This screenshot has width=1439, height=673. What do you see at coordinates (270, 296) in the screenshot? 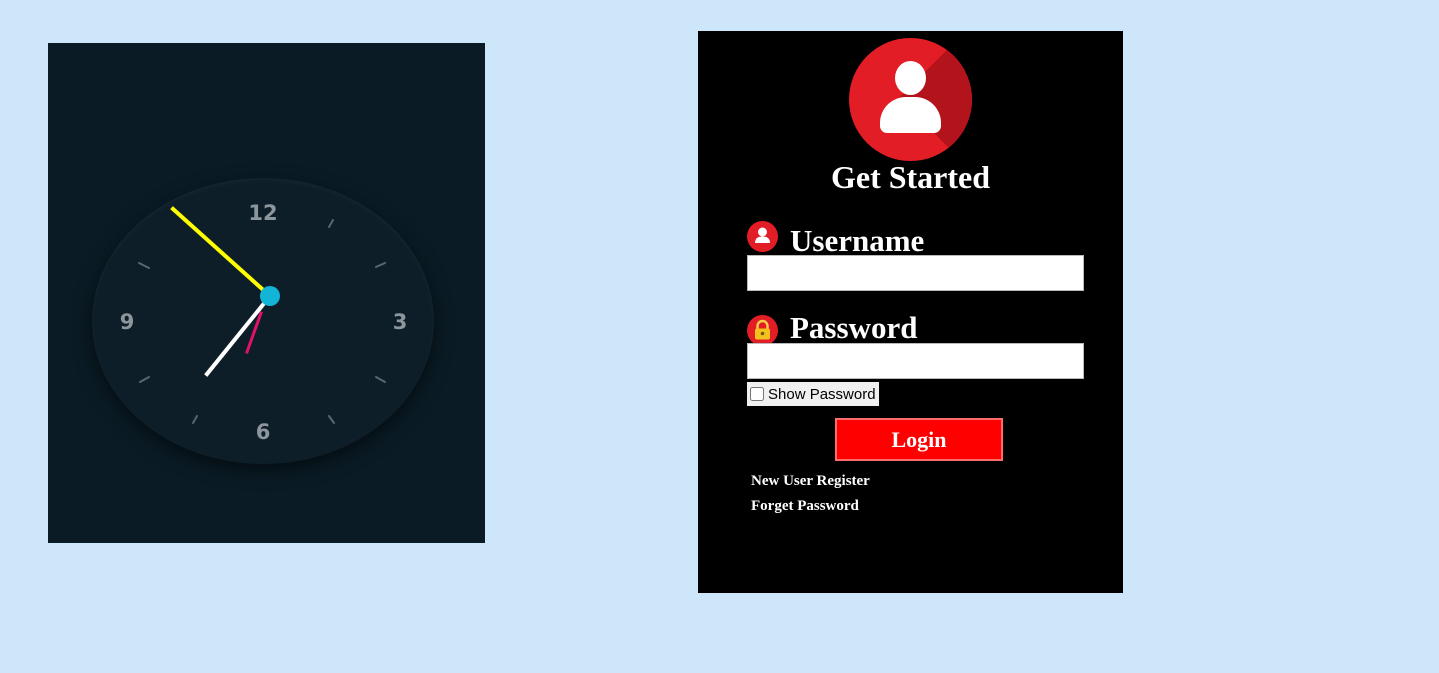
I see `clock-center-dot` at bounding box center [270, 296].